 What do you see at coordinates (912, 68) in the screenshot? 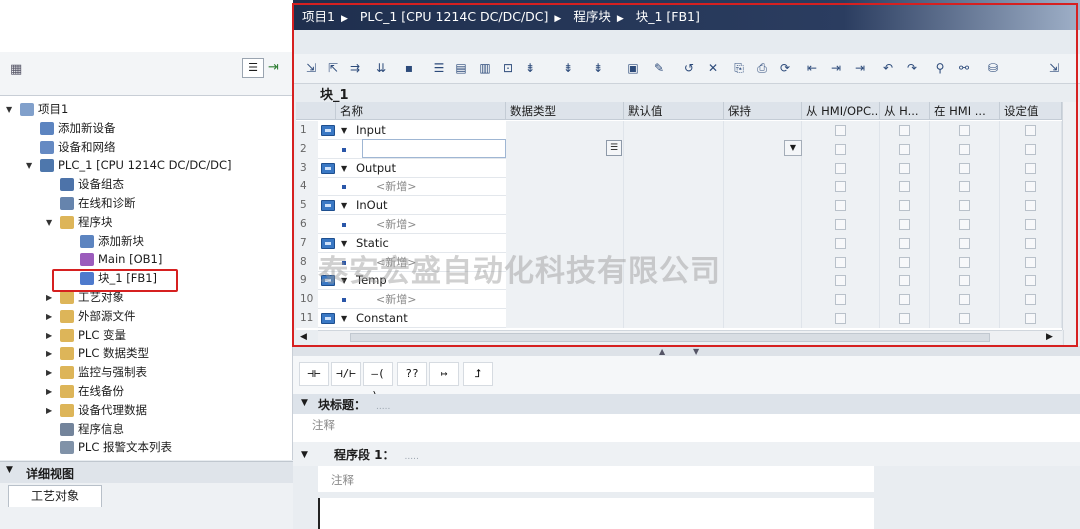
I see `toolbar-tool-icon: ↷` at bounding box center [912, 68].